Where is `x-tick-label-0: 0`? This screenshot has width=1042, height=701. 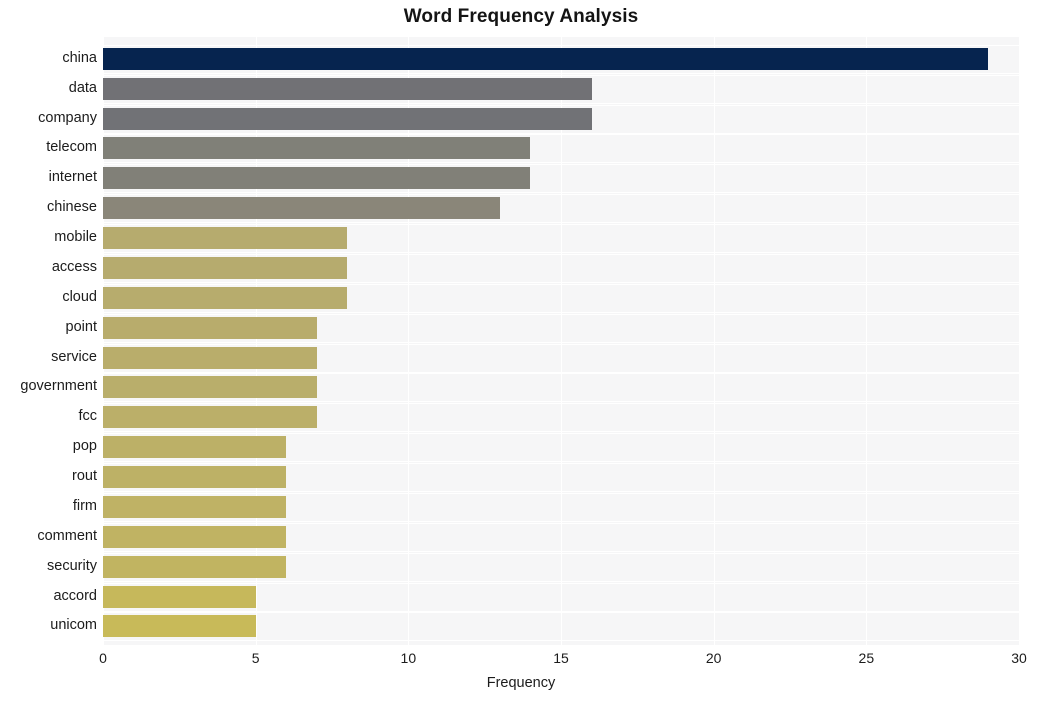 x-tick-label-0: 0 is located at coordinates (103, 658).